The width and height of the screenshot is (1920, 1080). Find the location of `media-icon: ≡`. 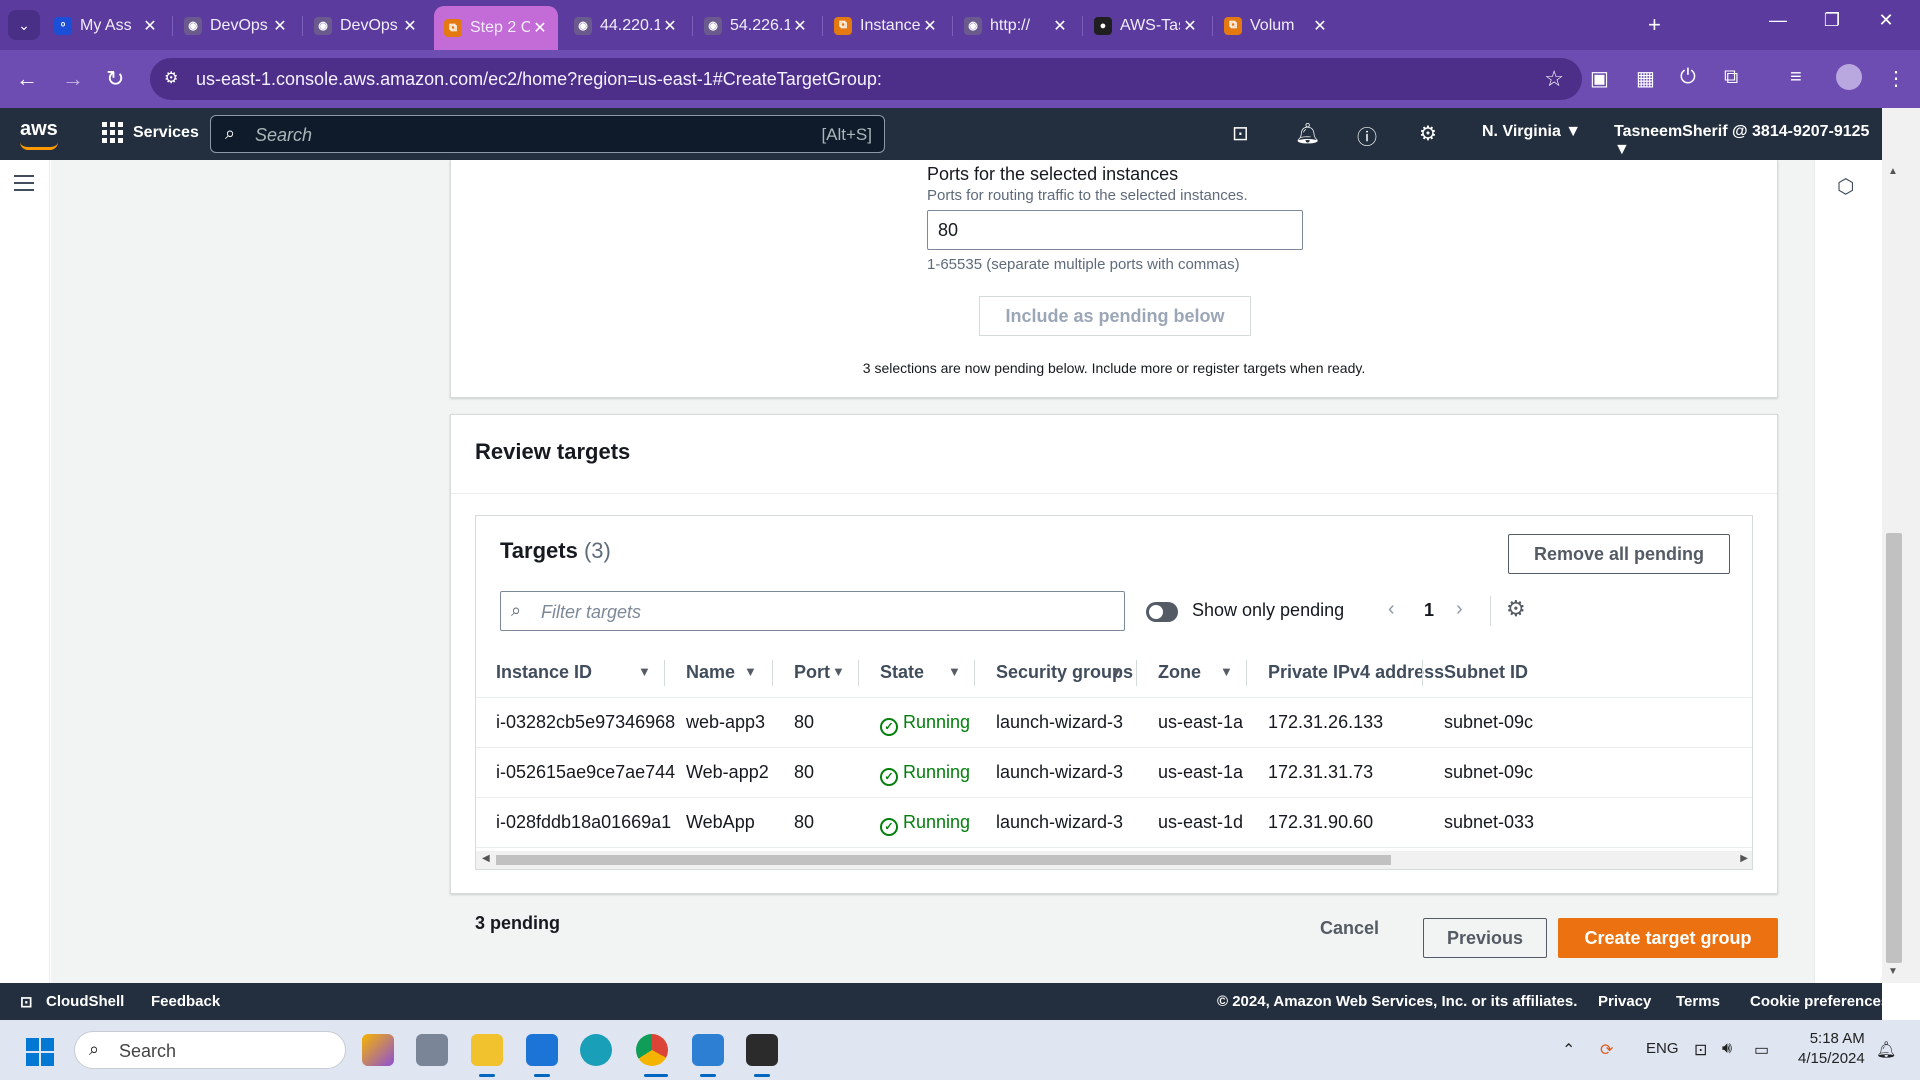

media-icon: ≡ is located at coordinates (1796, 77).